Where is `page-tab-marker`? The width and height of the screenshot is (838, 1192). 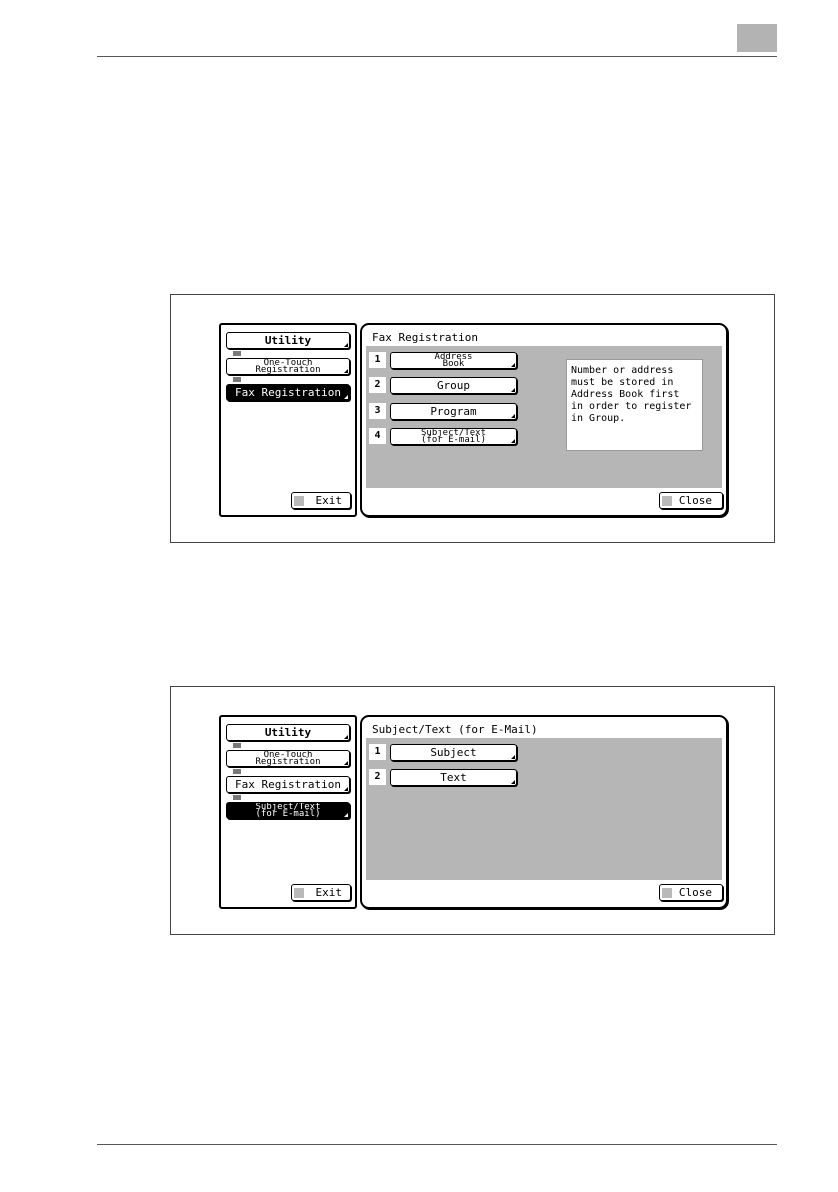
page-tab-marker is located at coordinates (757, 38).